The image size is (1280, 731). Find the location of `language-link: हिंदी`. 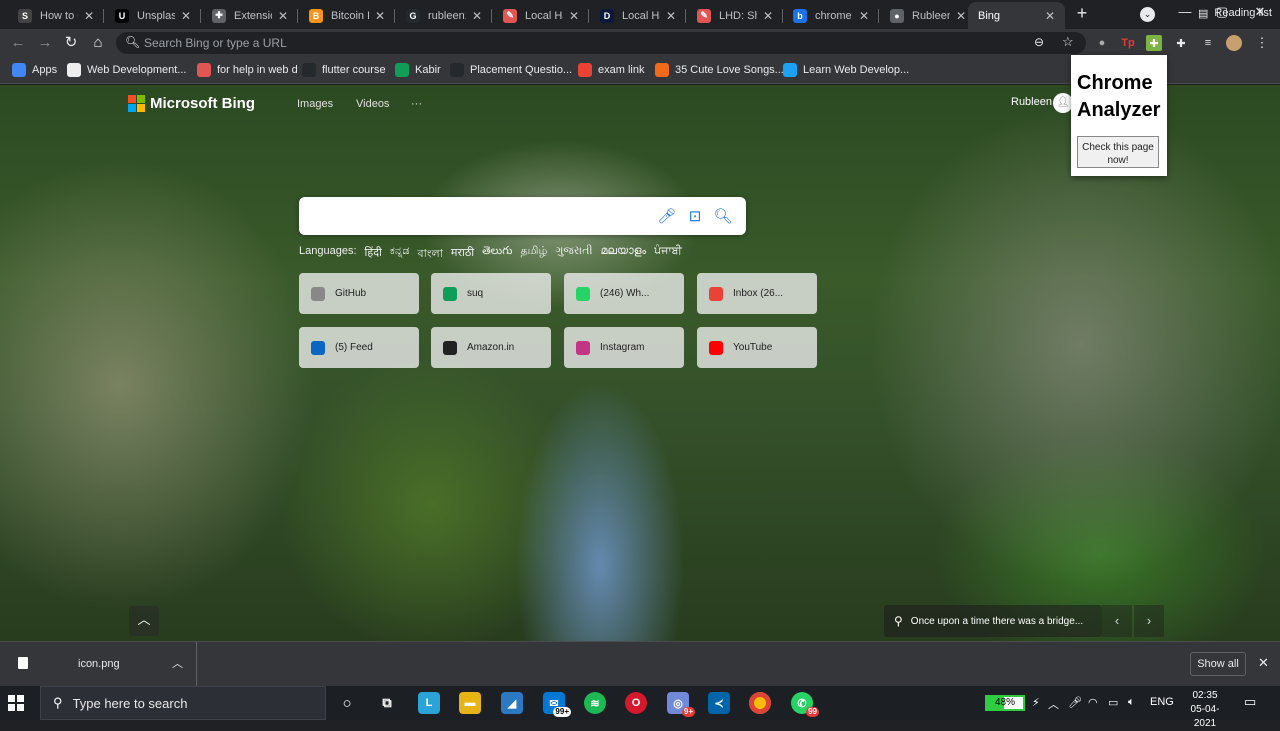

language-link: हिंदी is located at coordinates (373, 254).